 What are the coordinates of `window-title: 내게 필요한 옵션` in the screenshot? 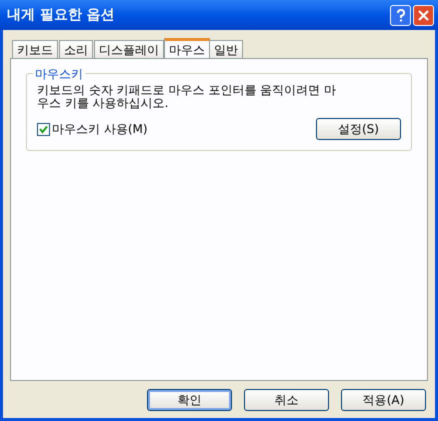 It's located at (60, 15).